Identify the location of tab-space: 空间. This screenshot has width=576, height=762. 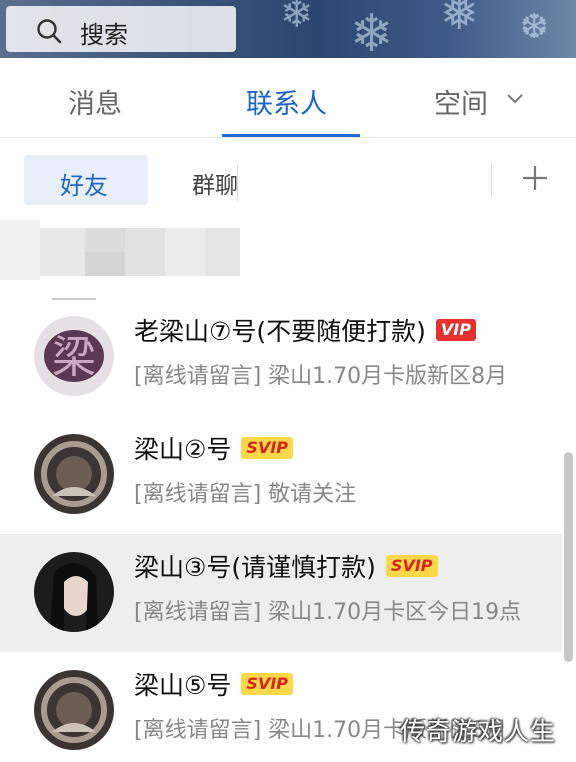
(461, 101).